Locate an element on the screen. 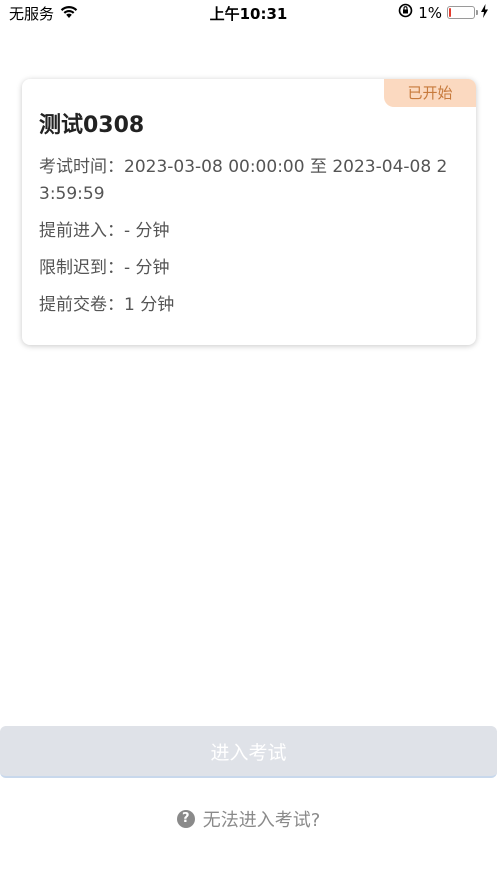 This screenshot has height=883, width=497. early-submit-row: 提前交卷：1 分钟 is located at coordinates (250, 305).